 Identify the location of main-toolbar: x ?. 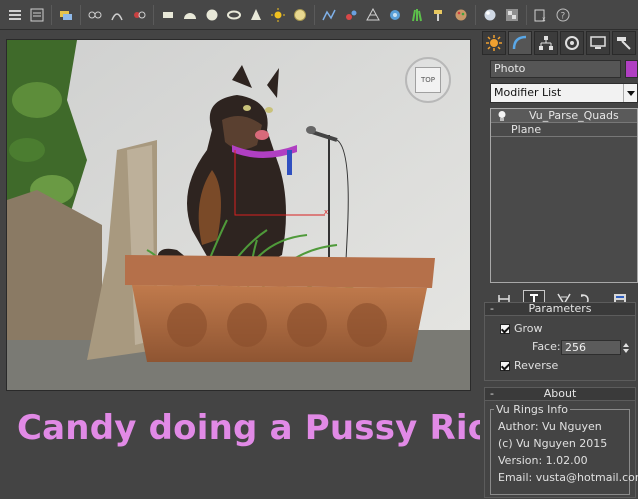
(319, 15).